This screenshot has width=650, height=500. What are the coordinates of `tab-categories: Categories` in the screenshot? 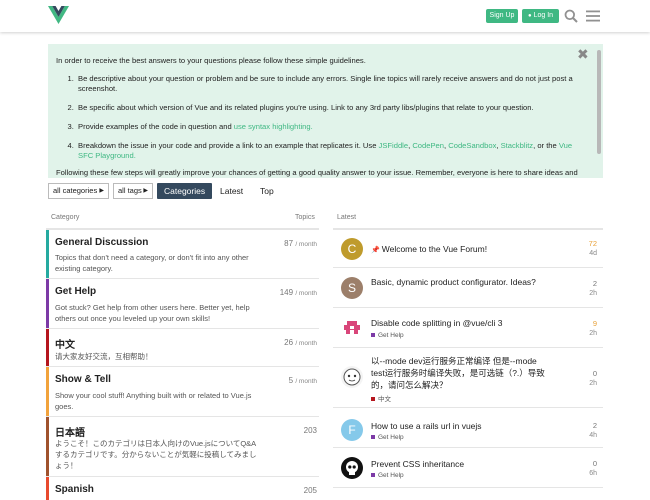 It's located at (185, 191).